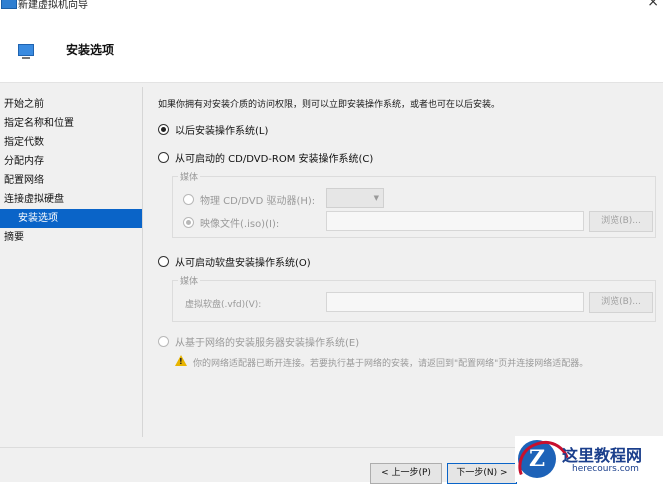 The height and width of the screenshot is (484, 663). I want to click on option-install-later: 以后安装操作系统(L), so click(213, 129).